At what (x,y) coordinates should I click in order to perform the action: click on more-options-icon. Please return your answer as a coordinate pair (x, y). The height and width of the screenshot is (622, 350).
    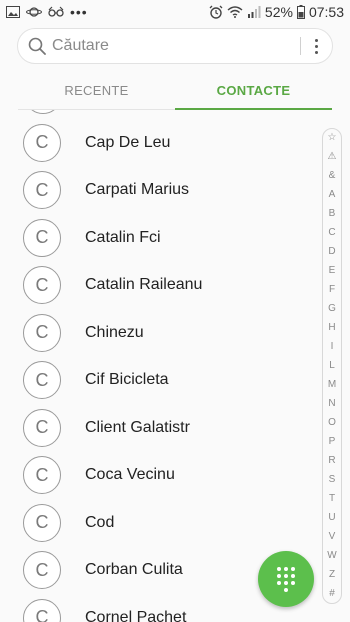
    Looking at the image, I should click on (316, 46).